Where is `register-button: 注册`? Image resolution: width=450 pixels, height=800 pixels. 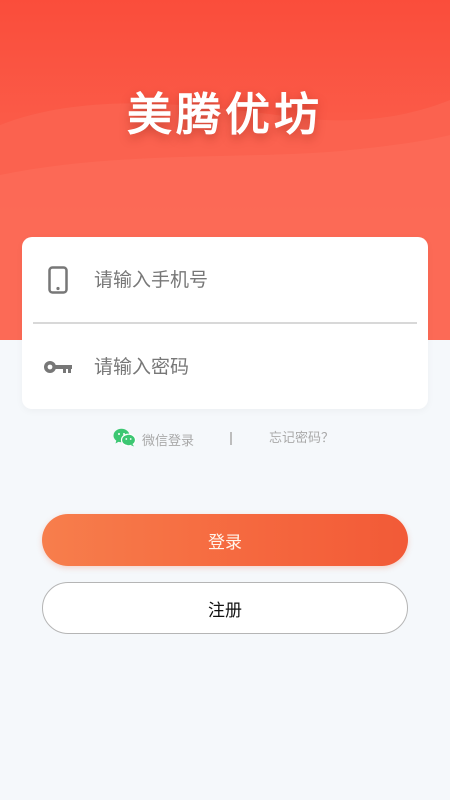 register-button: 注册 is located at coordinates (225, 608).